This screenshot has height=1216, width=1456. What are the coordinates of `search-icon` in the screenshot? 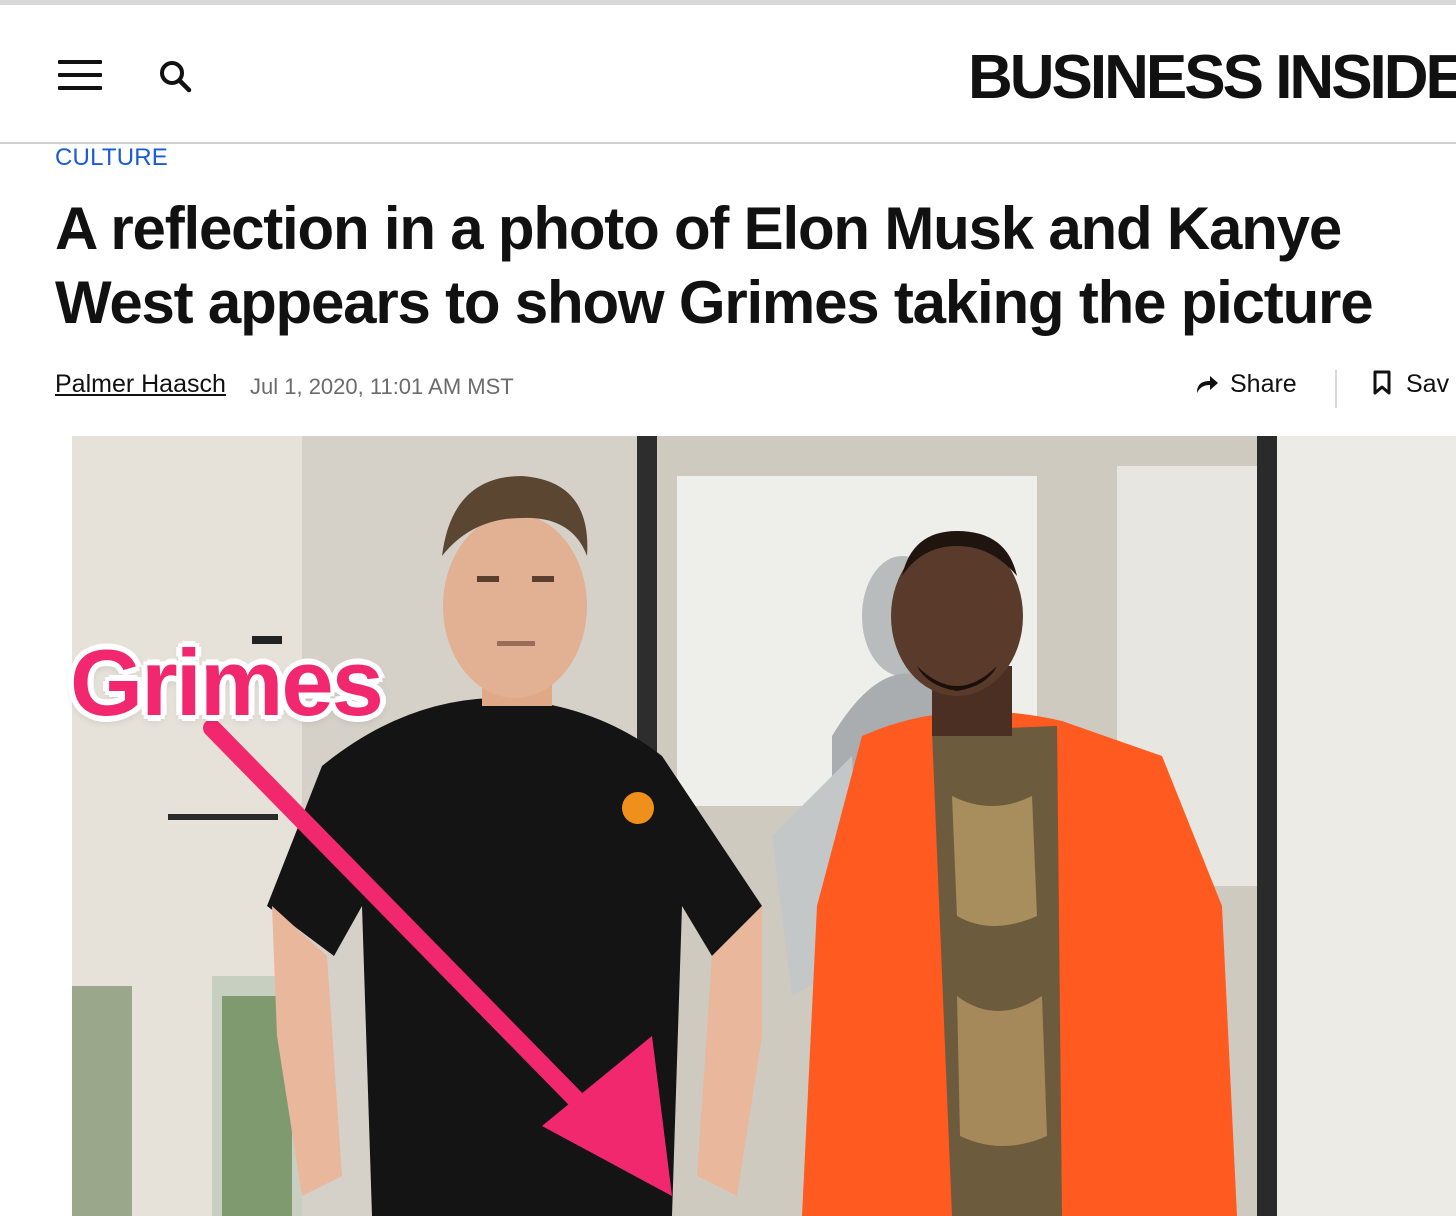 It's located at (175, 76).